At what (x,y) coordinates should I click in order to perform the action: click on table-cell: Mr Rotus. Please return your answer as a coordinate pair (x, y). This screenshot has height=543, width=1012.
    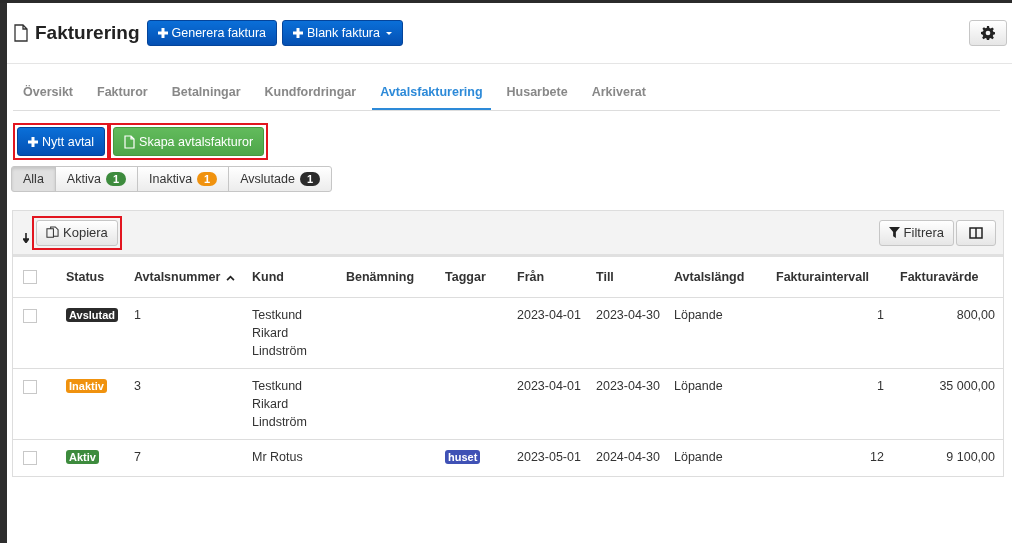
    Looking at the image, I should click on (277, 457).